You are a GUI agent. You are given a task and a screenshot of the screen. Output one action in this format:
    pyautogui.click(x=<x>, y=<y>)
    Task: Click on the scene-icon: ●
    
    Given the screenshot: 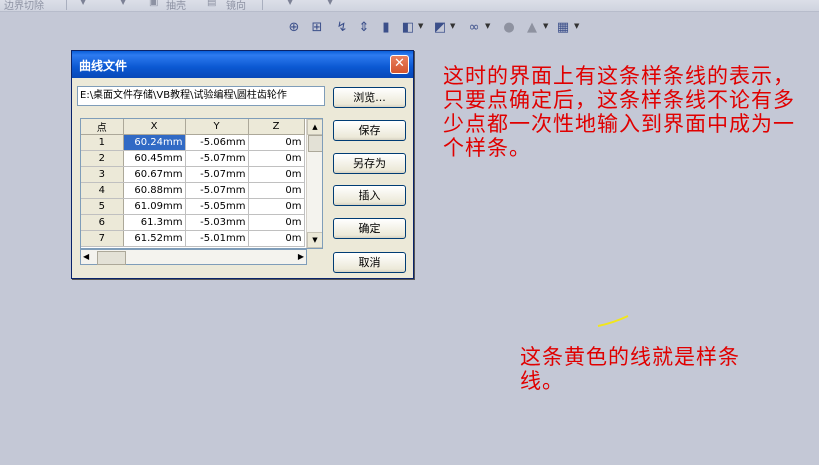 What is the action you would take?
    pyautogui.click(x=509, y=28)
    